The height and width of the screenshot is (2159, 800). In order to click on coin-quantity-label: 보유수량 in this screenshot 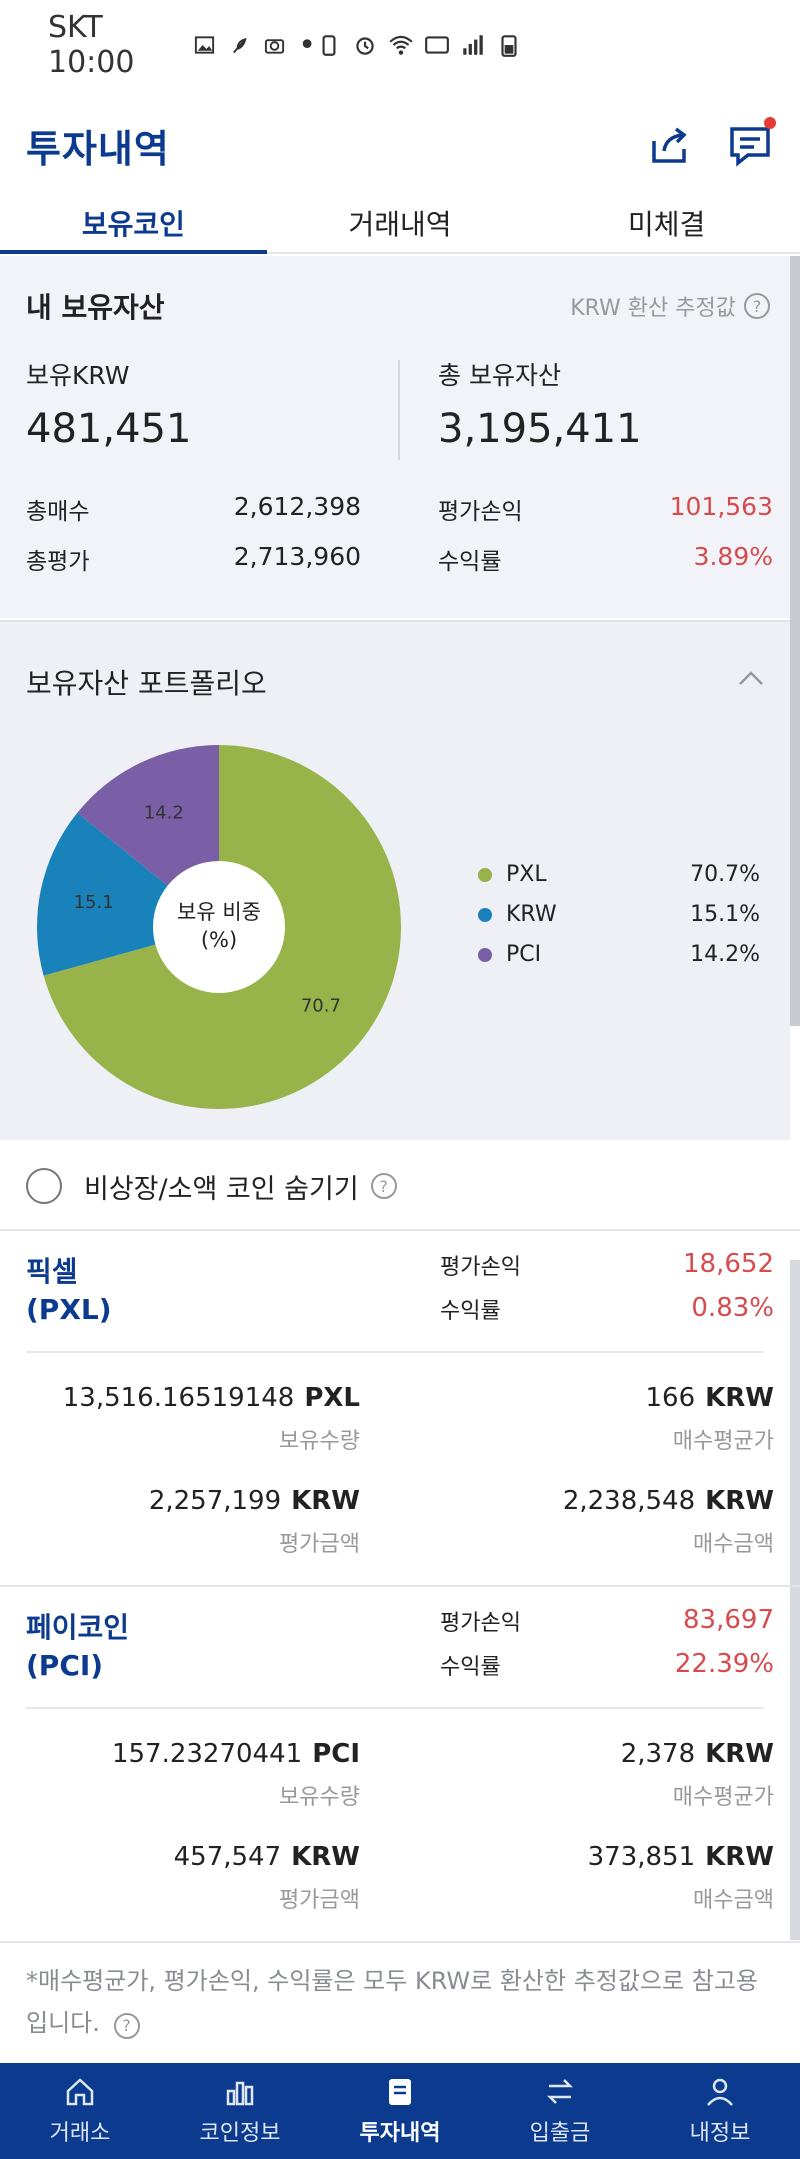, I will do `click(319, 1797)`.